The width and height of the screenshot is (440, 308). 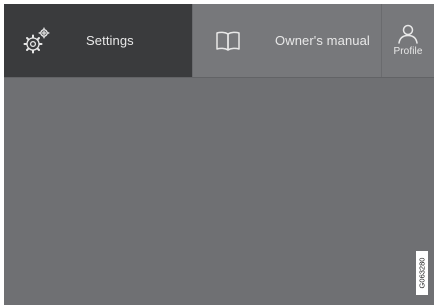 I want to click on settings-button: Settings, so click(x=98, y=40).